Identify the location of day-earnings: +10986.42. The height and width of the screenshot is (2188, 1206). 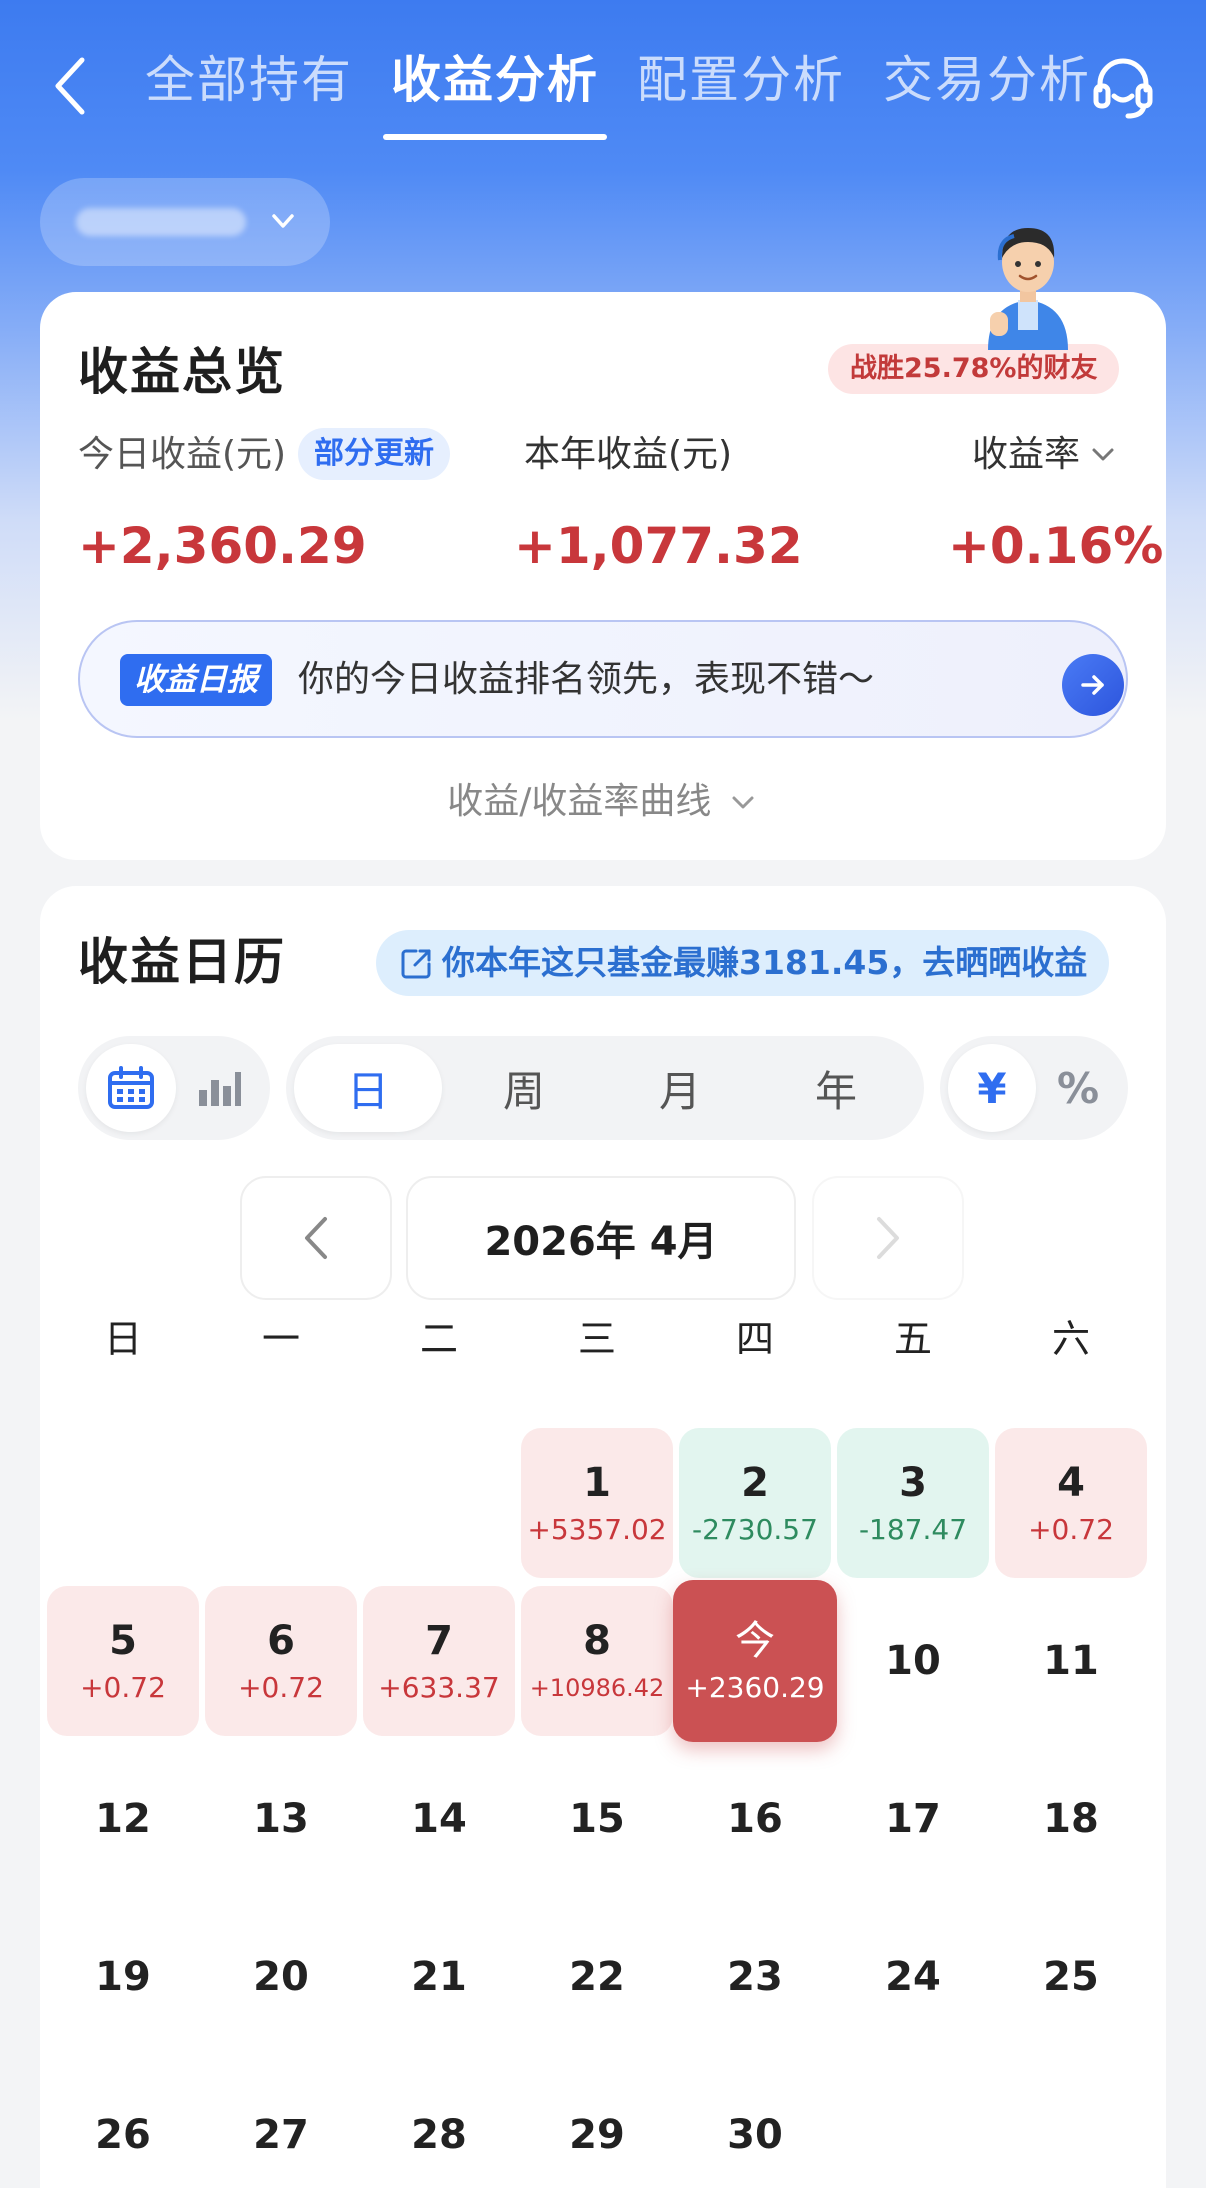
(597, 1688).